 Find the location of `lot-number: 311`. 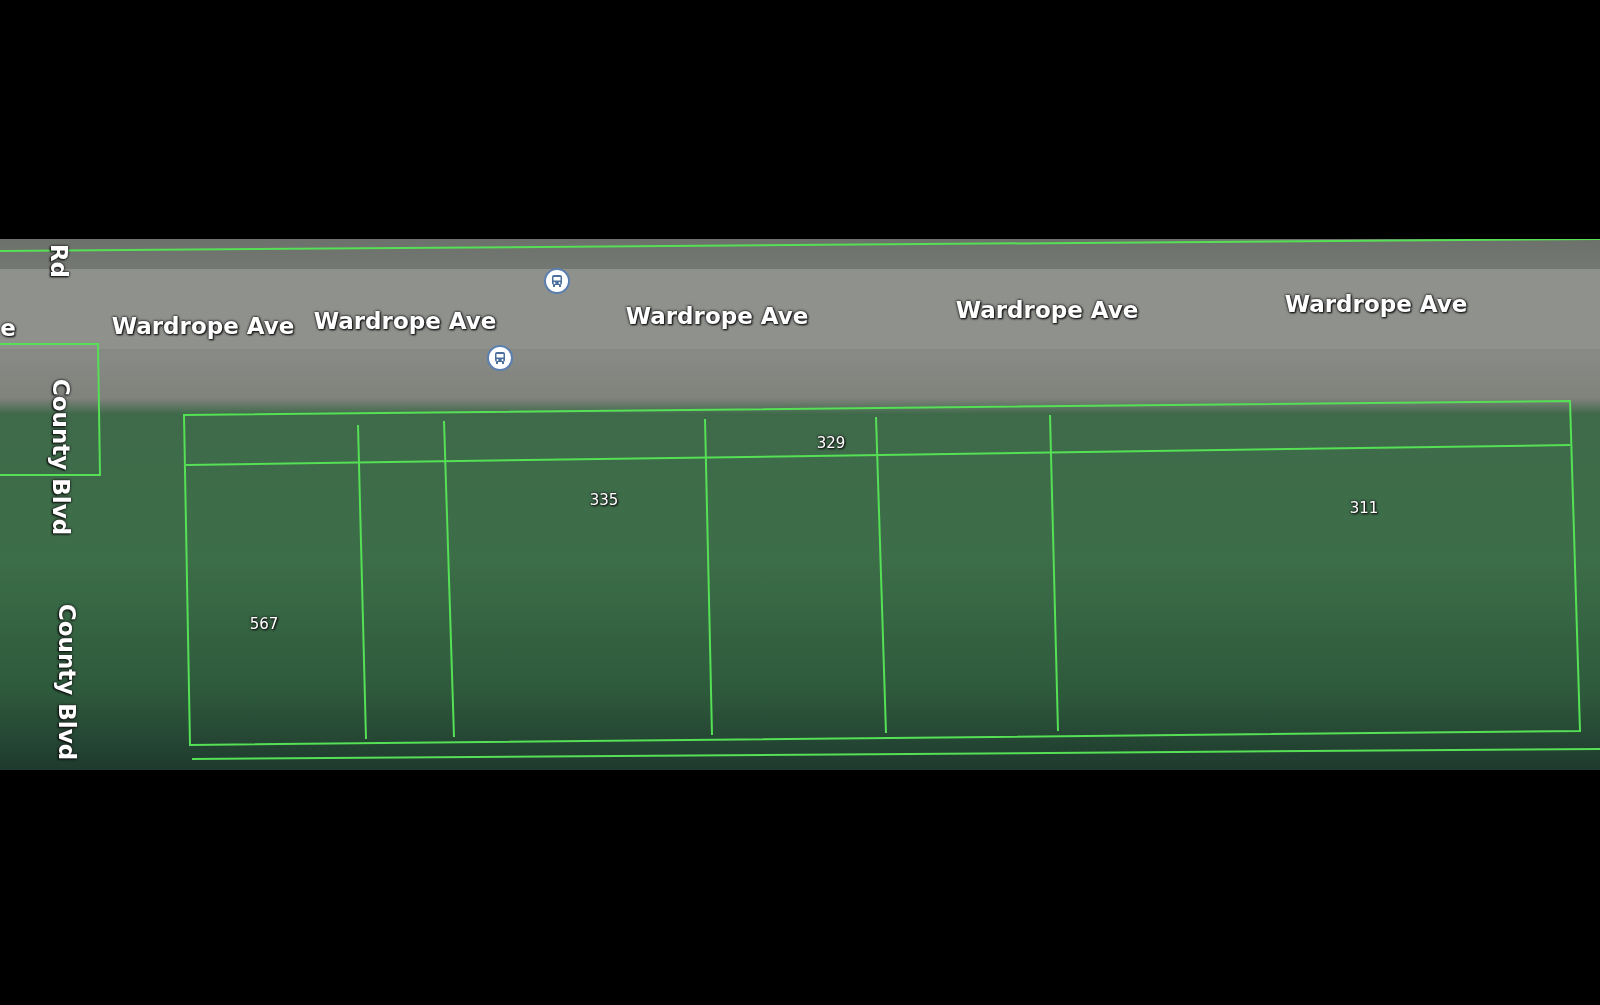

lot-number: 311 is located at coordinates (1364, 508).